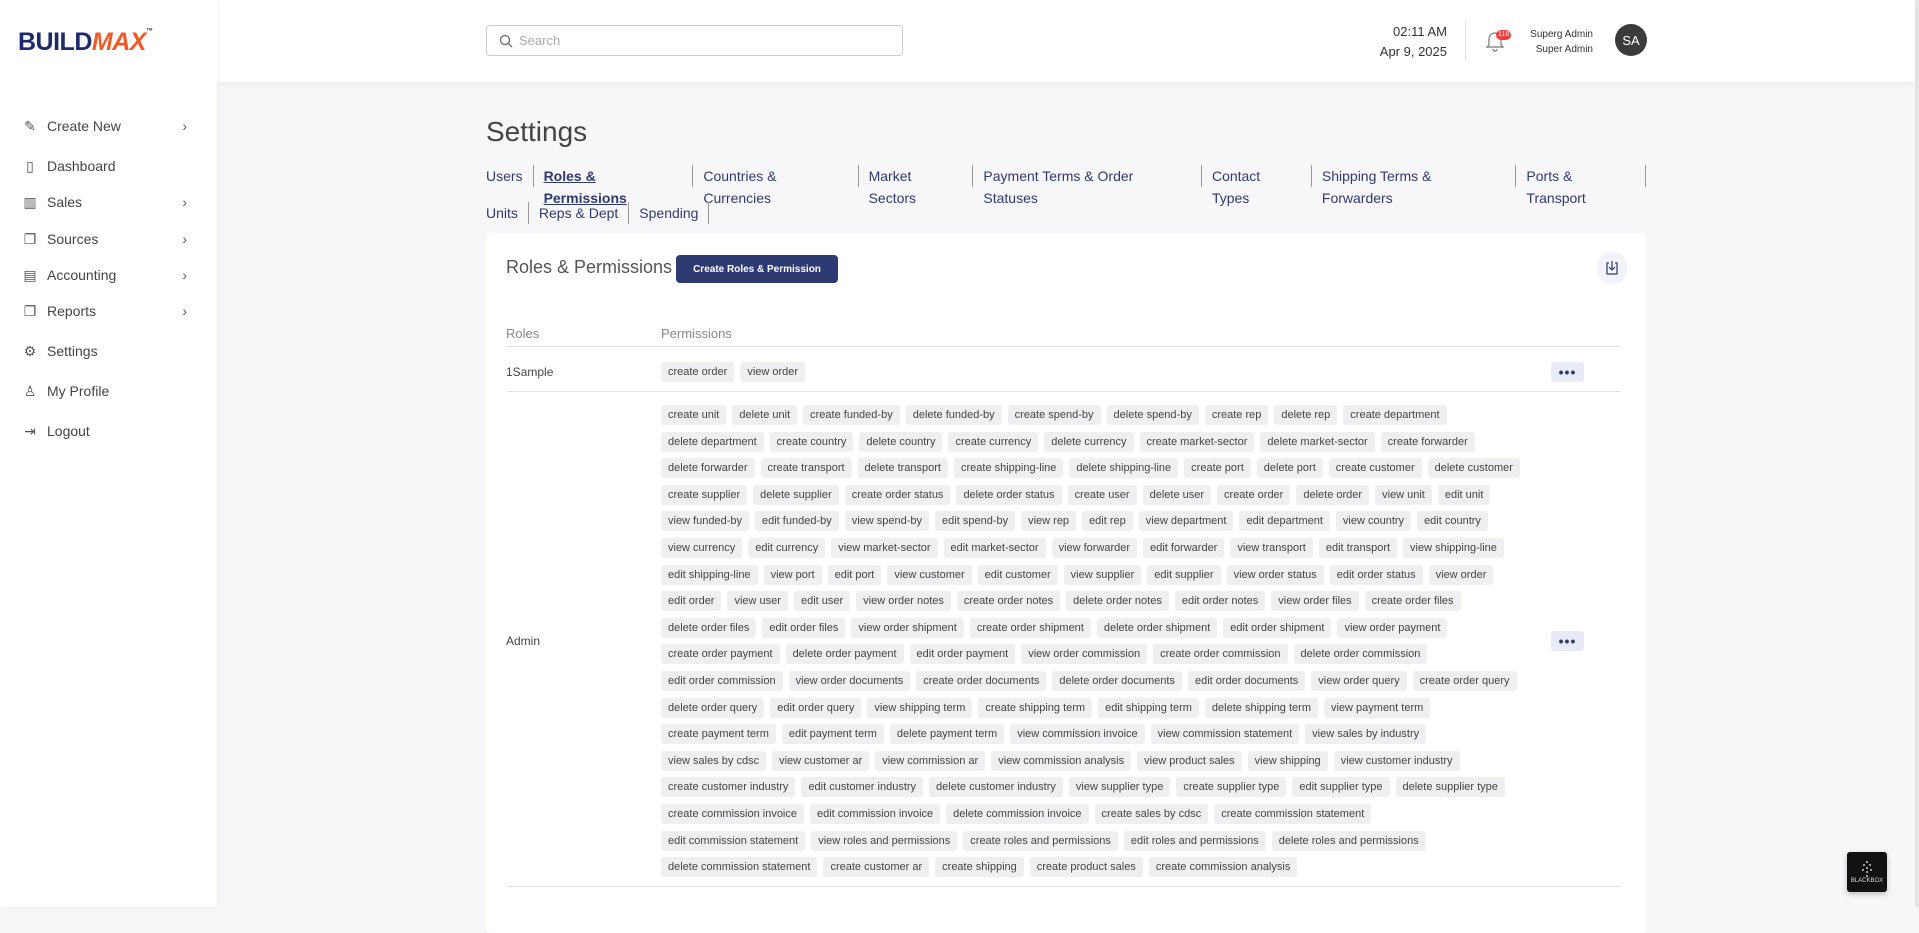 The width and height of the screenshot is (1919, 933). I want to click on logo-build: BUILD, so click(55, 42).